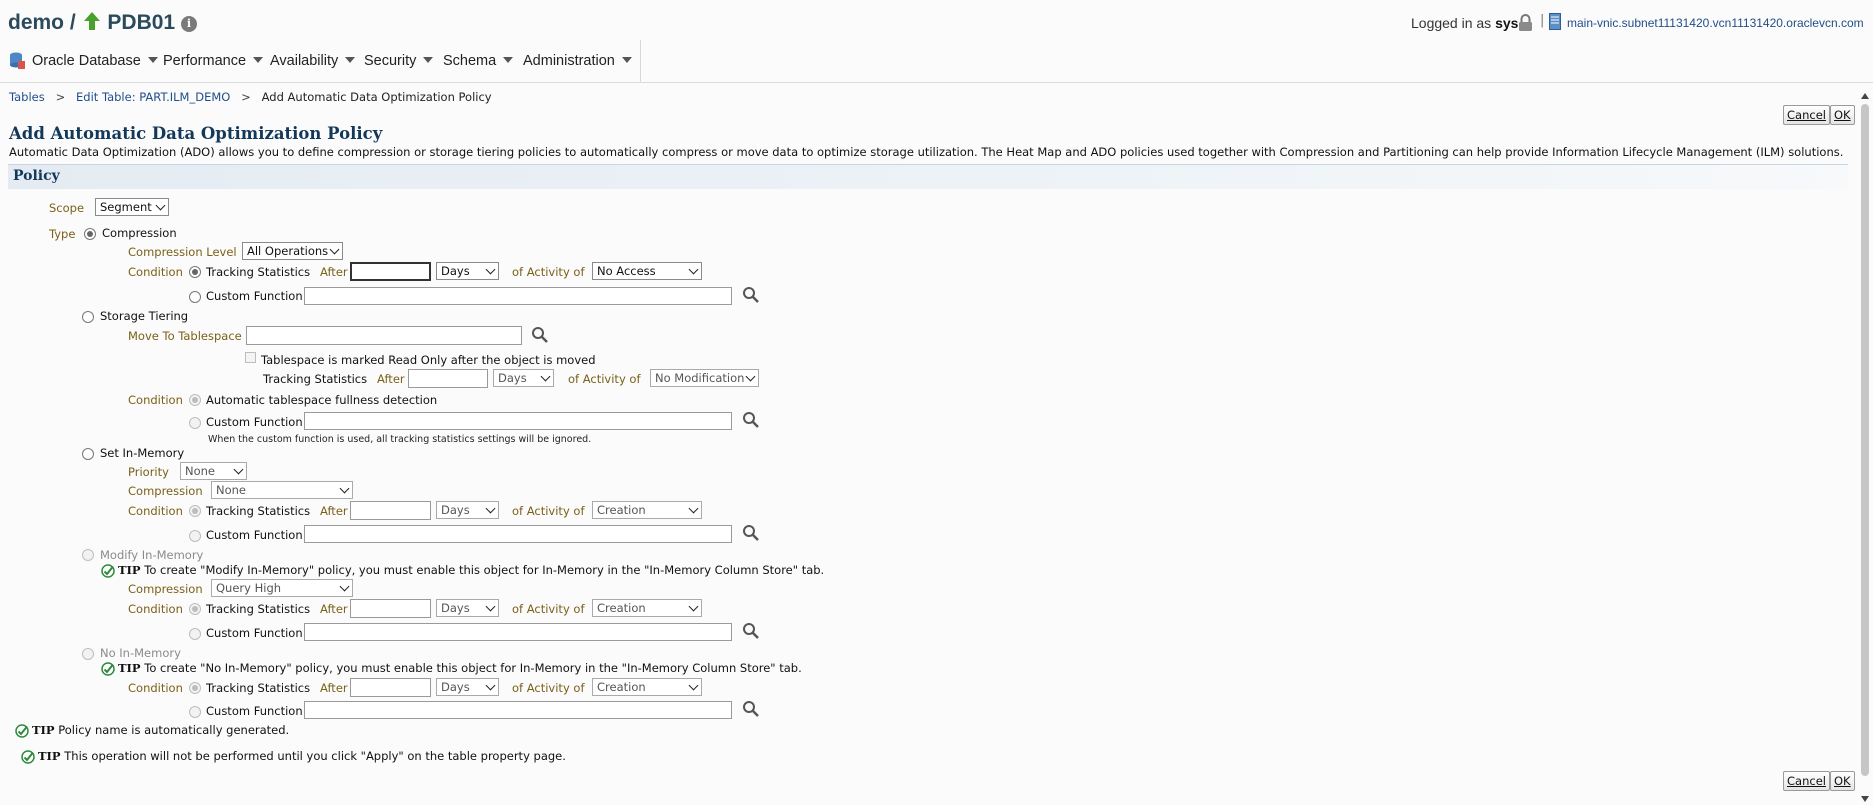  I want to click on inmemory-custom-input, so click(518, 534).